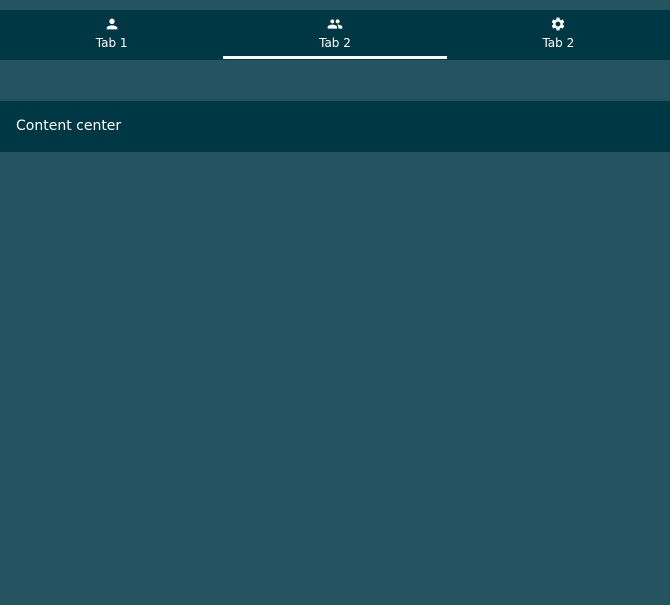  Describe the element at coordinates (335, 43) in the screenshot. I see `tab-2-label: Tab 2` at that location.